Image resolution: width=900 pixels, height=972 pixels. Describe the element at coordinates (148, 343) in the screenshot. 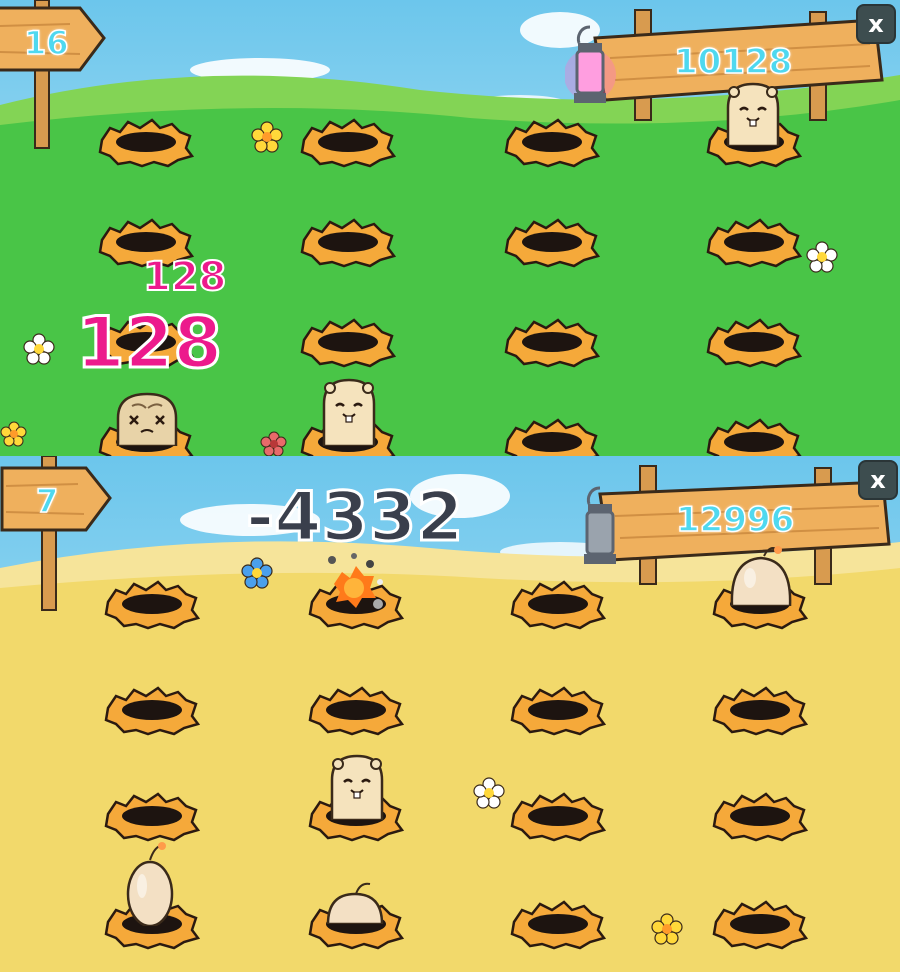

I see `score-popup-large: 128` at that location.